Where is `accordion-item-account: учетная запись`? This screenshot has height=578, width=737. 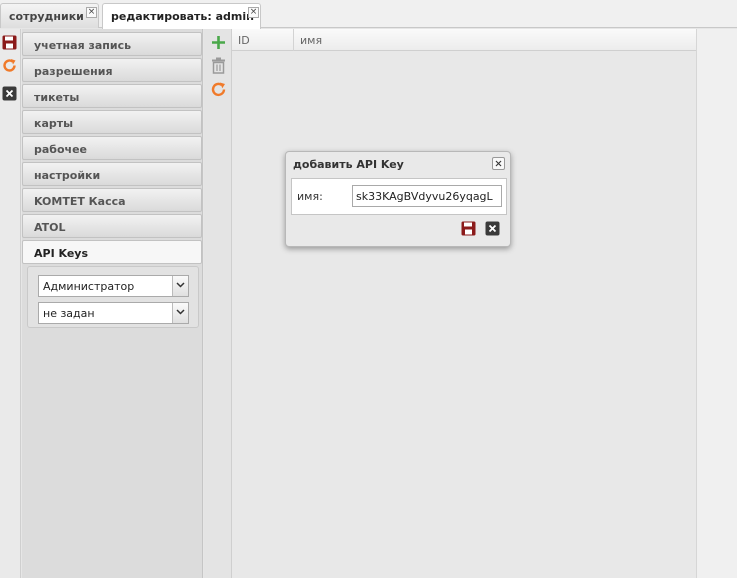
accordion-item-account: учетная запись is located at coordinates (112, 44).